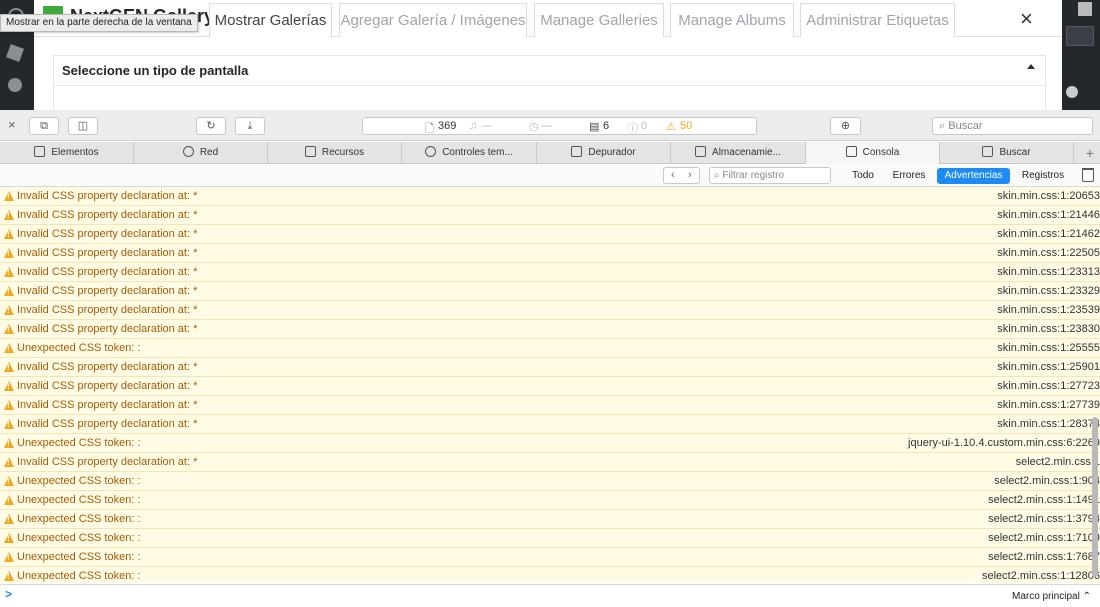 This screenshot has height=607, width=1100. I want to click on help-icon, so click(1072, 92).